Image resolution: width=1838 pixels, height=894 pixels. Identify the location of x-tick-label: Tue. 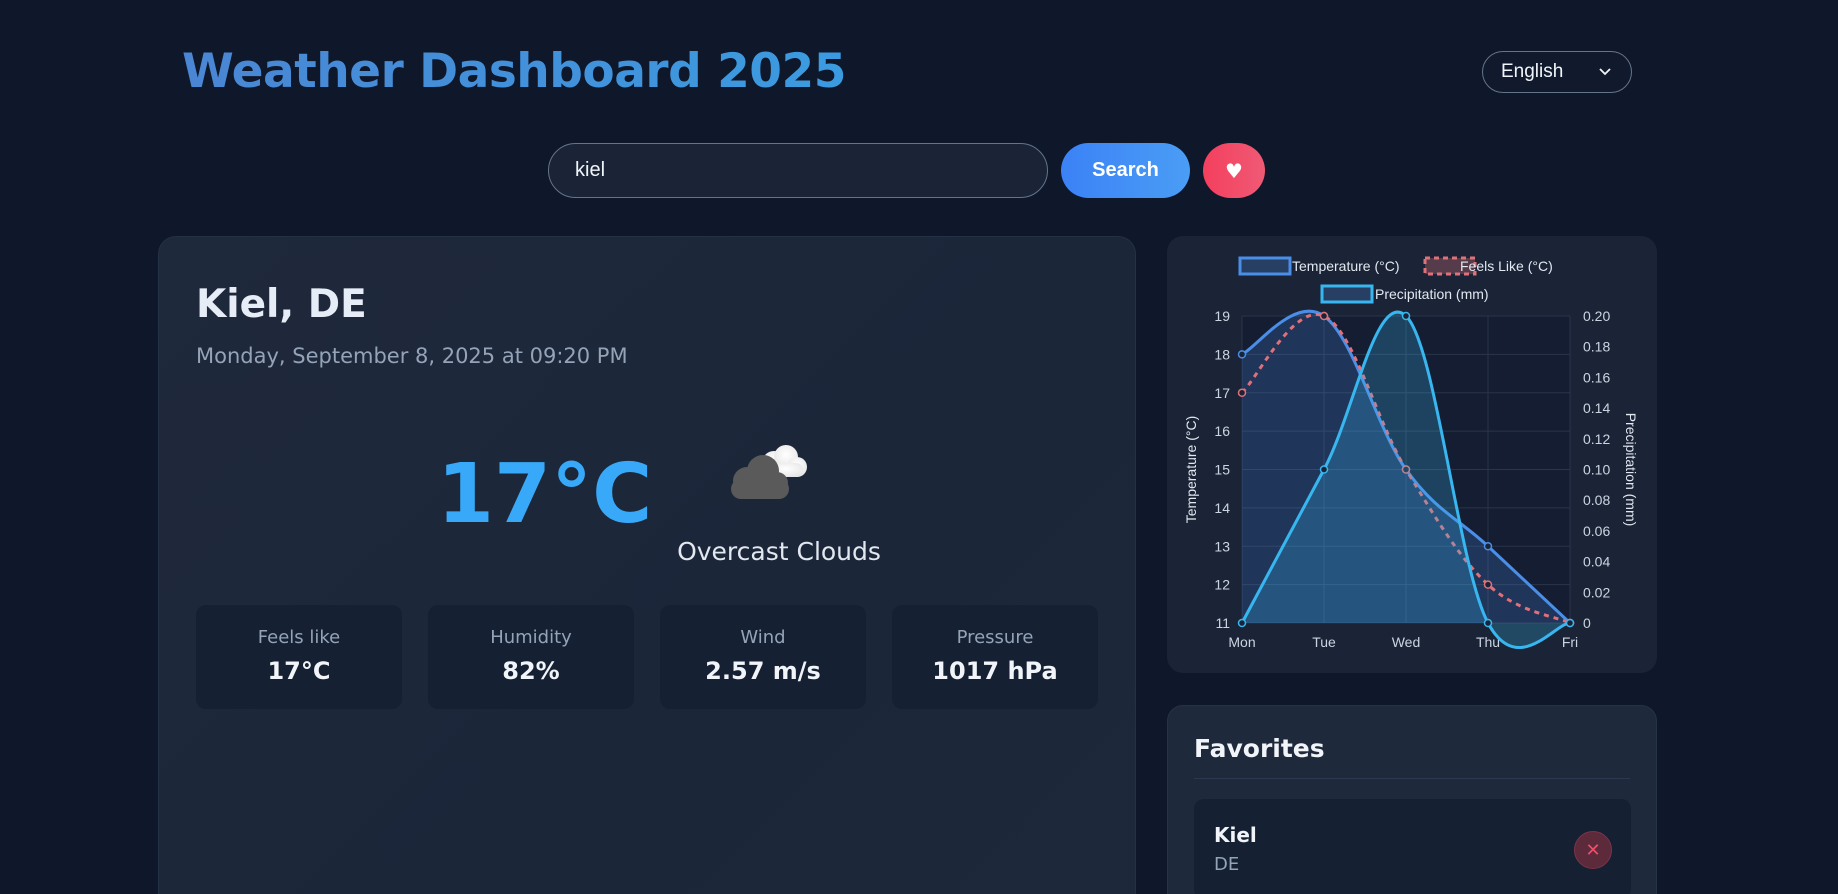
(1324, 642).